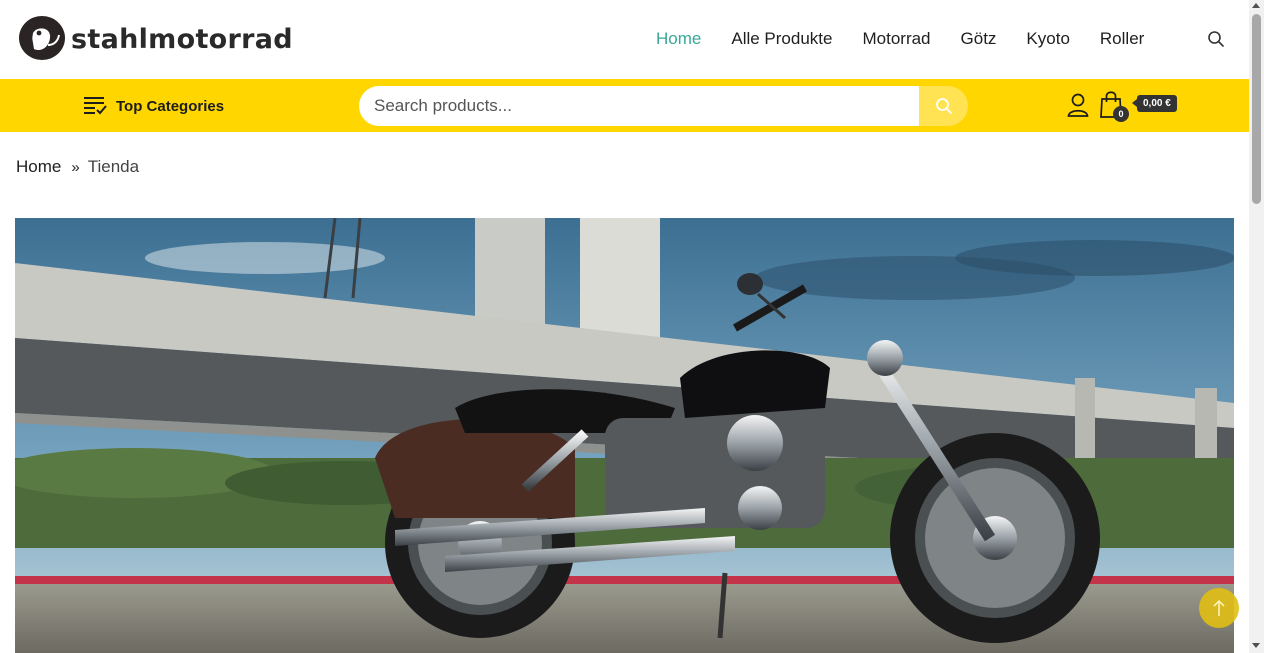 The width and height of the screenshot is (1264, 653). Describe the element at coordinates (113, 166) in the screenshot. I see `breadcrumb-current: Tienda` at that location.